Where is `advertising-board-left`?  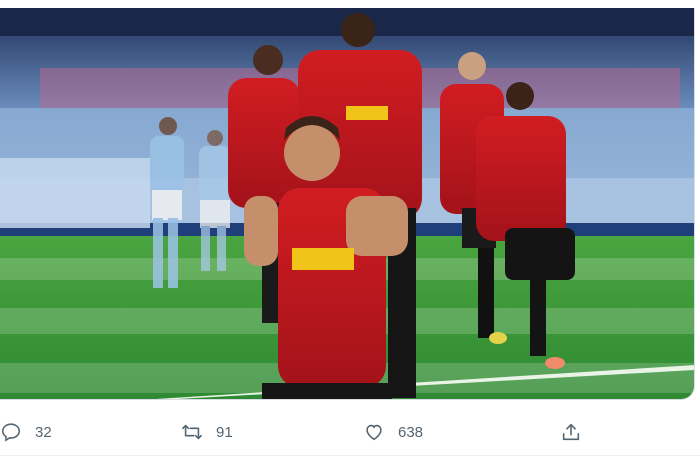
advertising-board-left is located at coordinates (75, 193).